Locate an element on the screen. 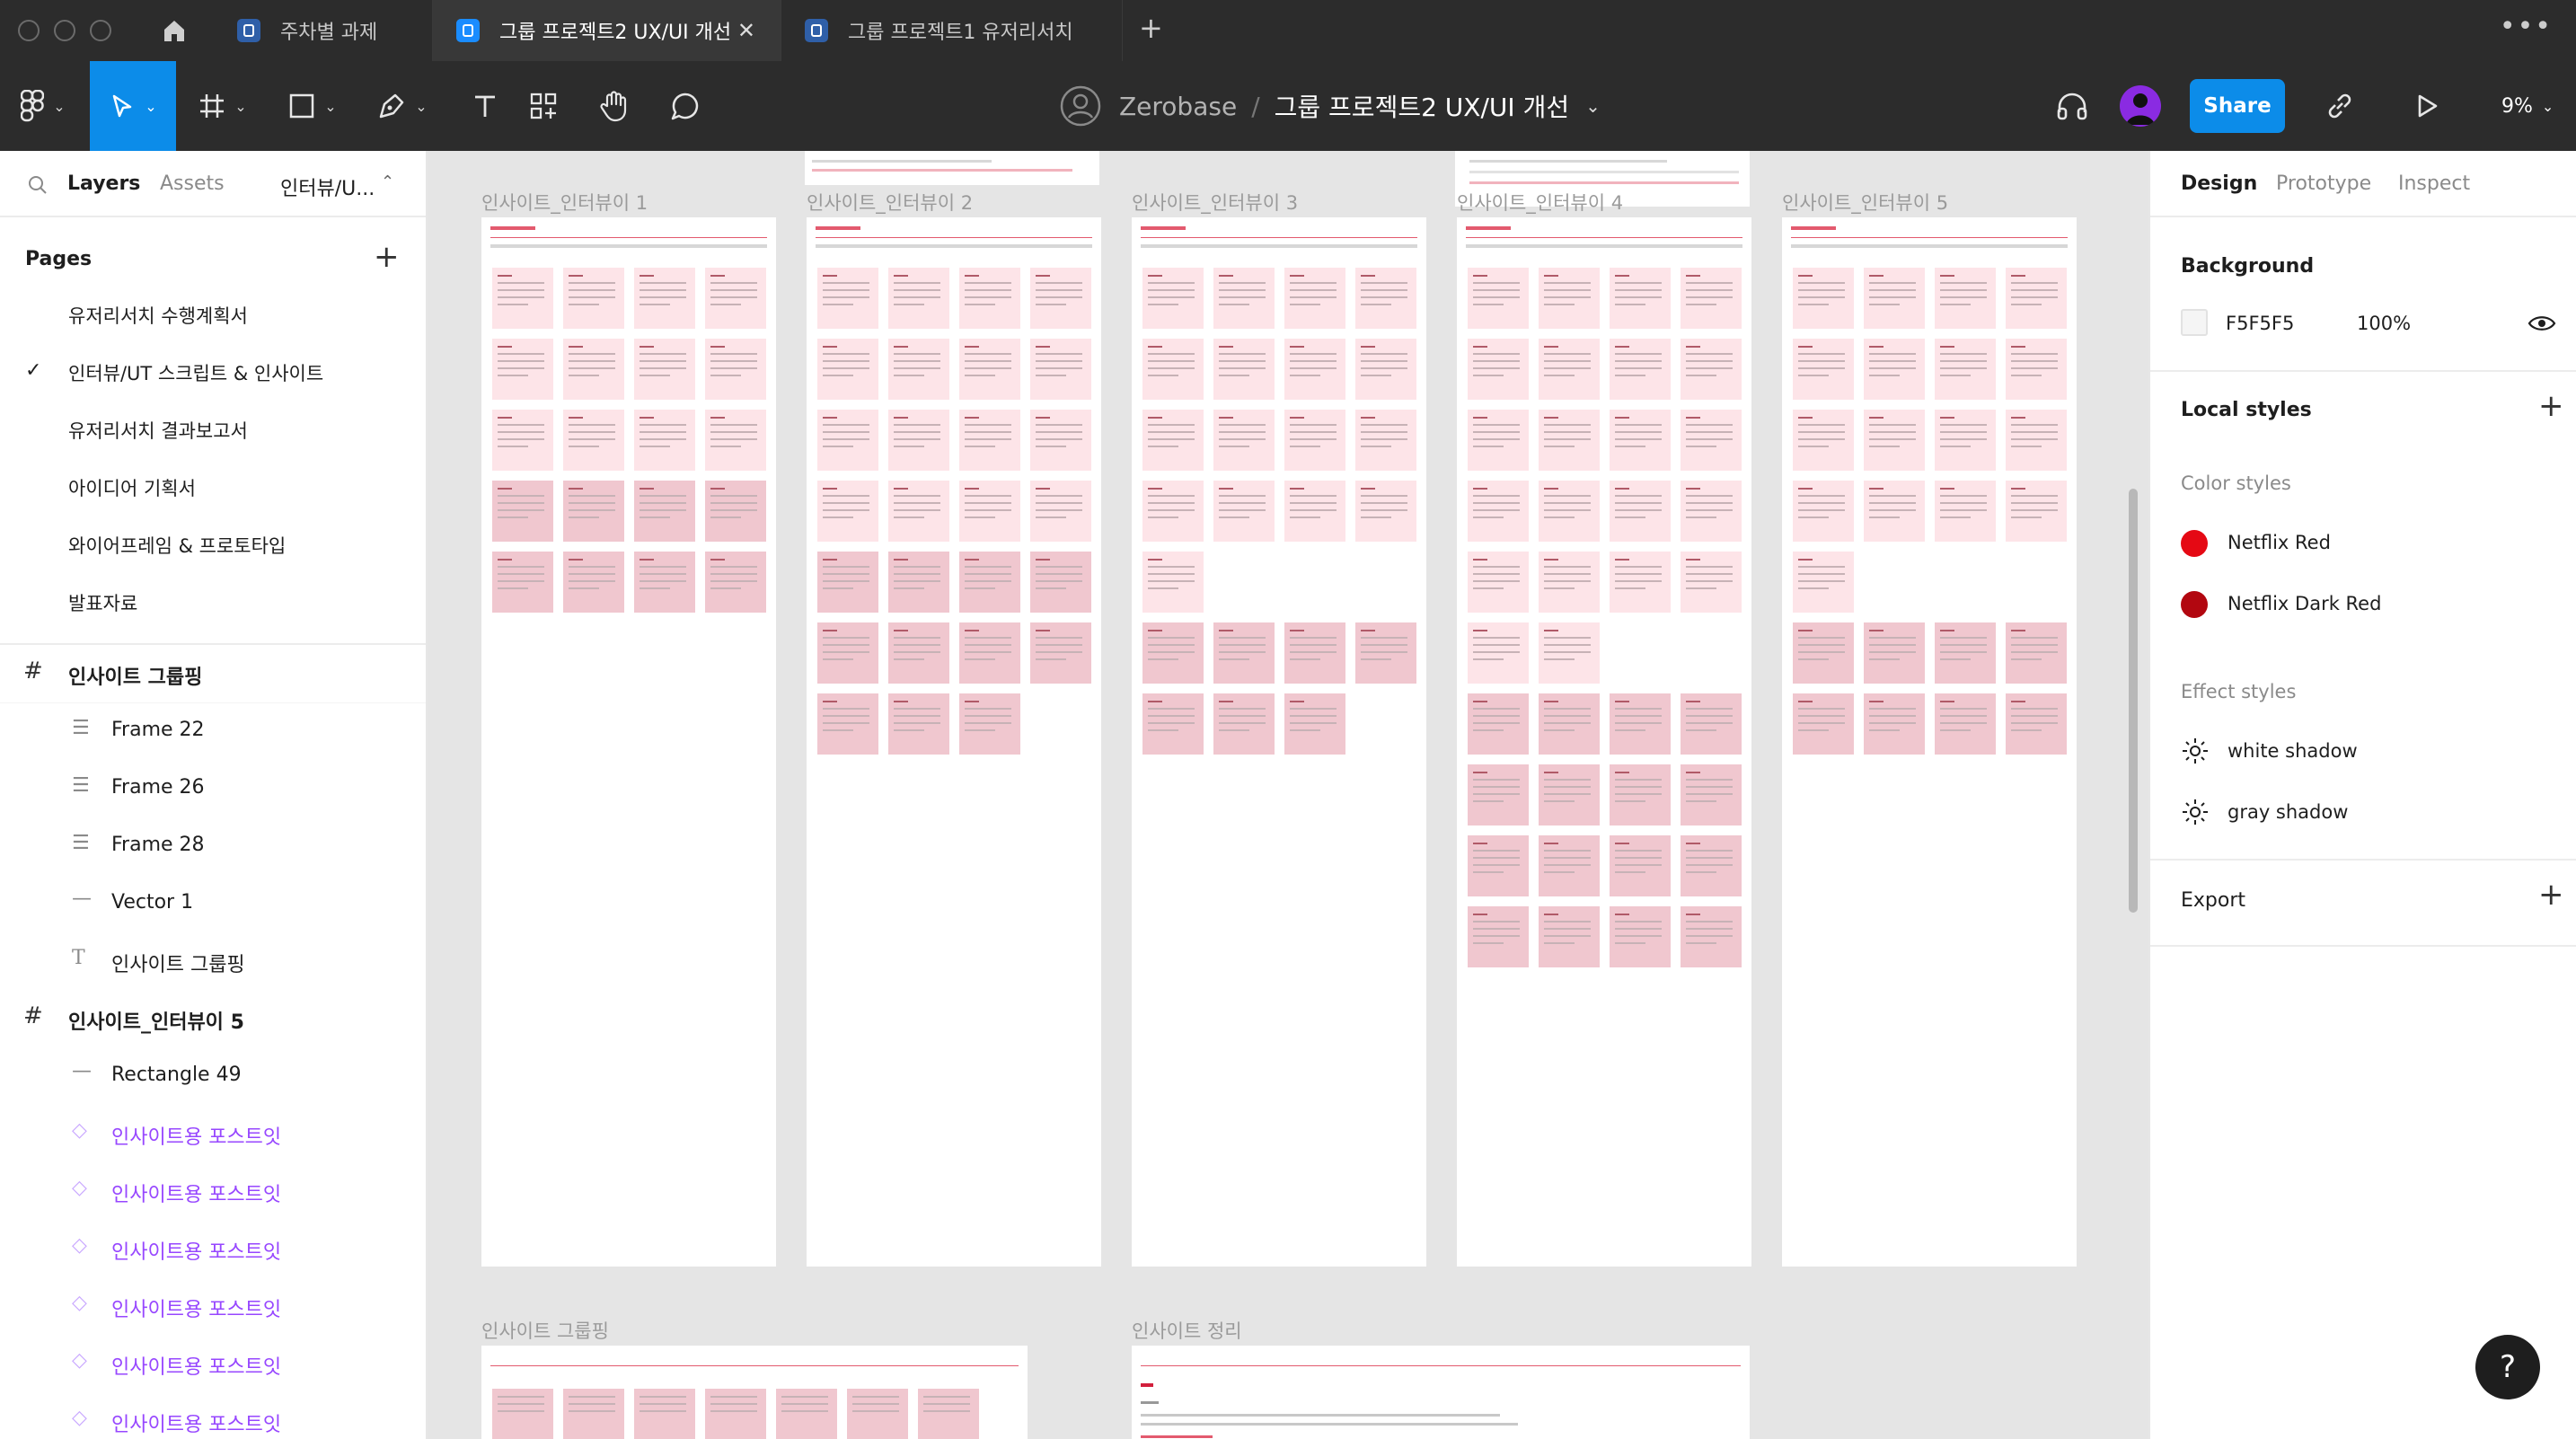 This screenshot has width=2576, height=1439. document-title: 그룹 프로젝트2 UX/UI 개선 is located at coordinates (1422, 106).